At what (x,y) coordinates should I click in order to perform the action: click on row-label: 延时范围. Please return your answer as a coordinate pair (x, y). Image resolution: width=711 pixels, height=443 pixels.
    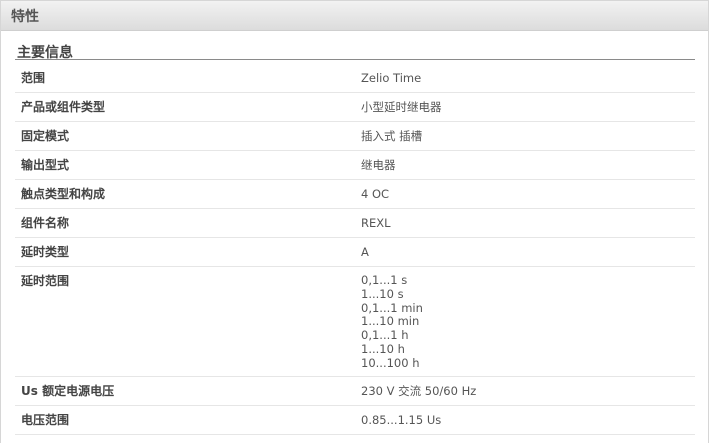
    Looking at the image, I should click on (185, 321).